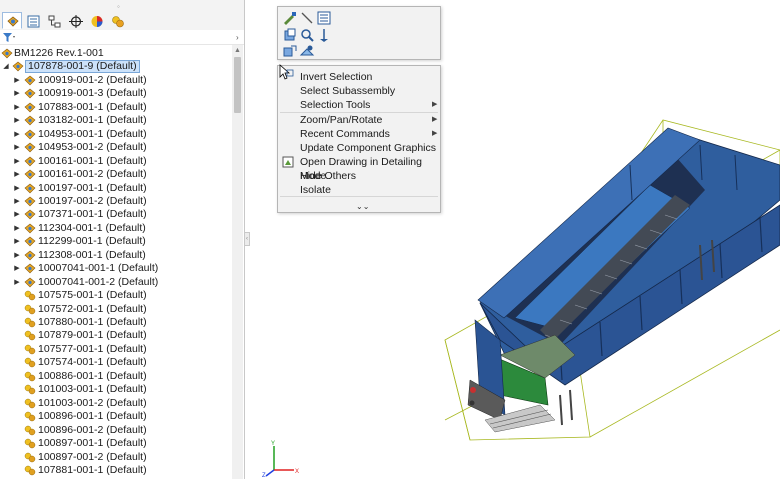 The width and height of the screenshot is (780, 479). Describe the element at coordinates (92, 79) in the screenshot. I see `tree-item-label: 100919-001-2 (Default)` at that location.